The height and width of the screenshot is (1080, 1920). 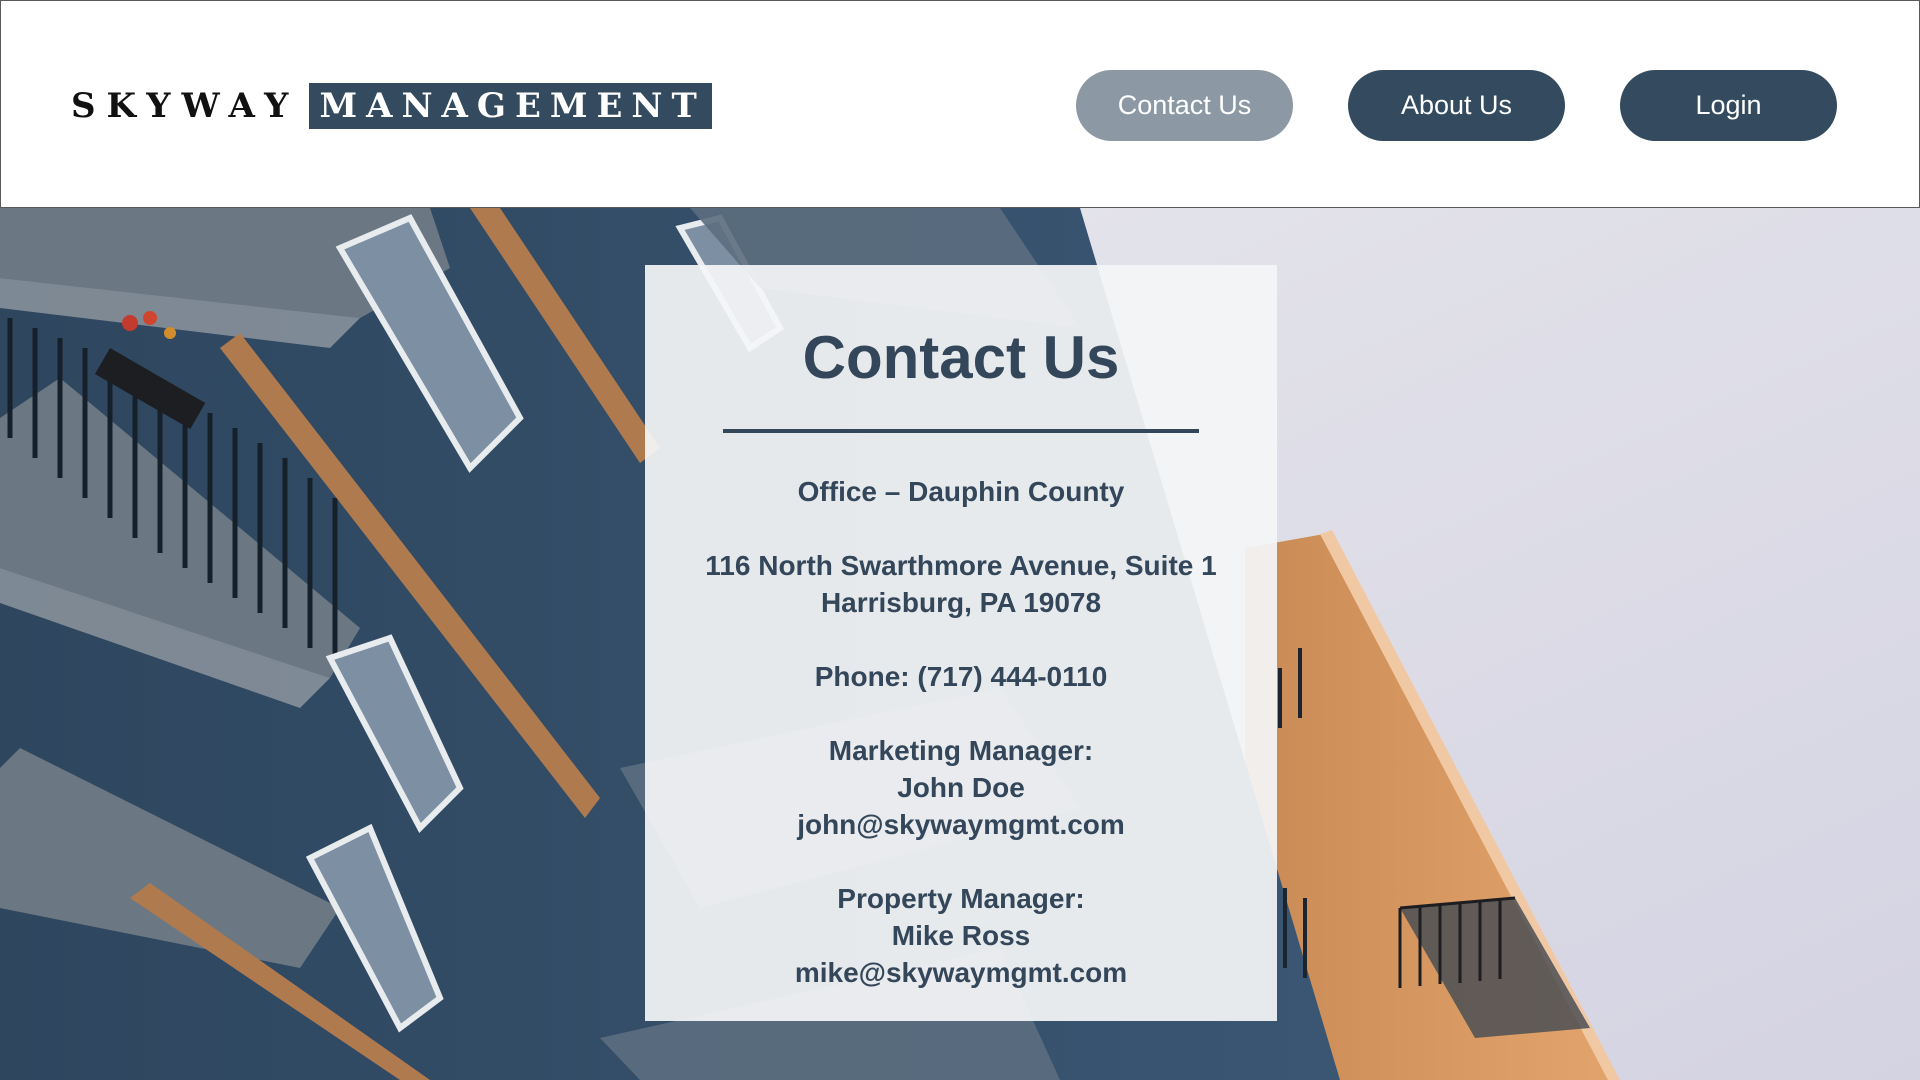 What do you see at coordinates (1184, 105) in the screenshot?
I see `nav-contact-us-button: Contact Us` at bounding box center [1184, 105].